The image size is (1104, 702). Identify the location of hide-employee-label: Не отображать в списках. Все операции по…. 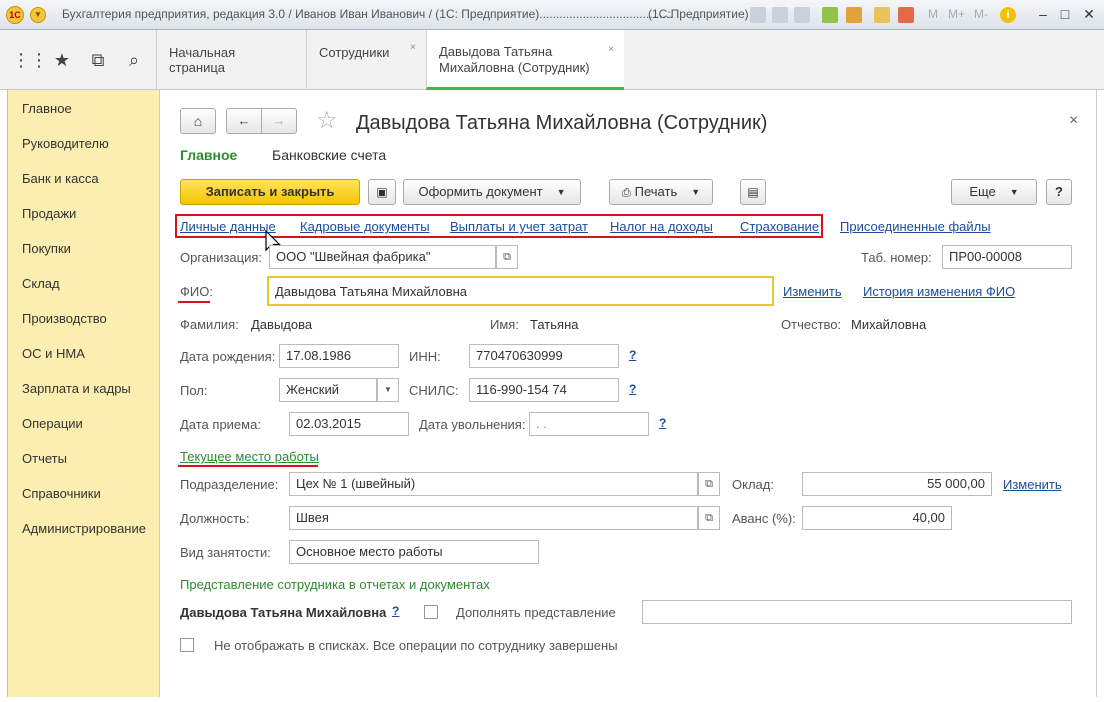
(416, 645).